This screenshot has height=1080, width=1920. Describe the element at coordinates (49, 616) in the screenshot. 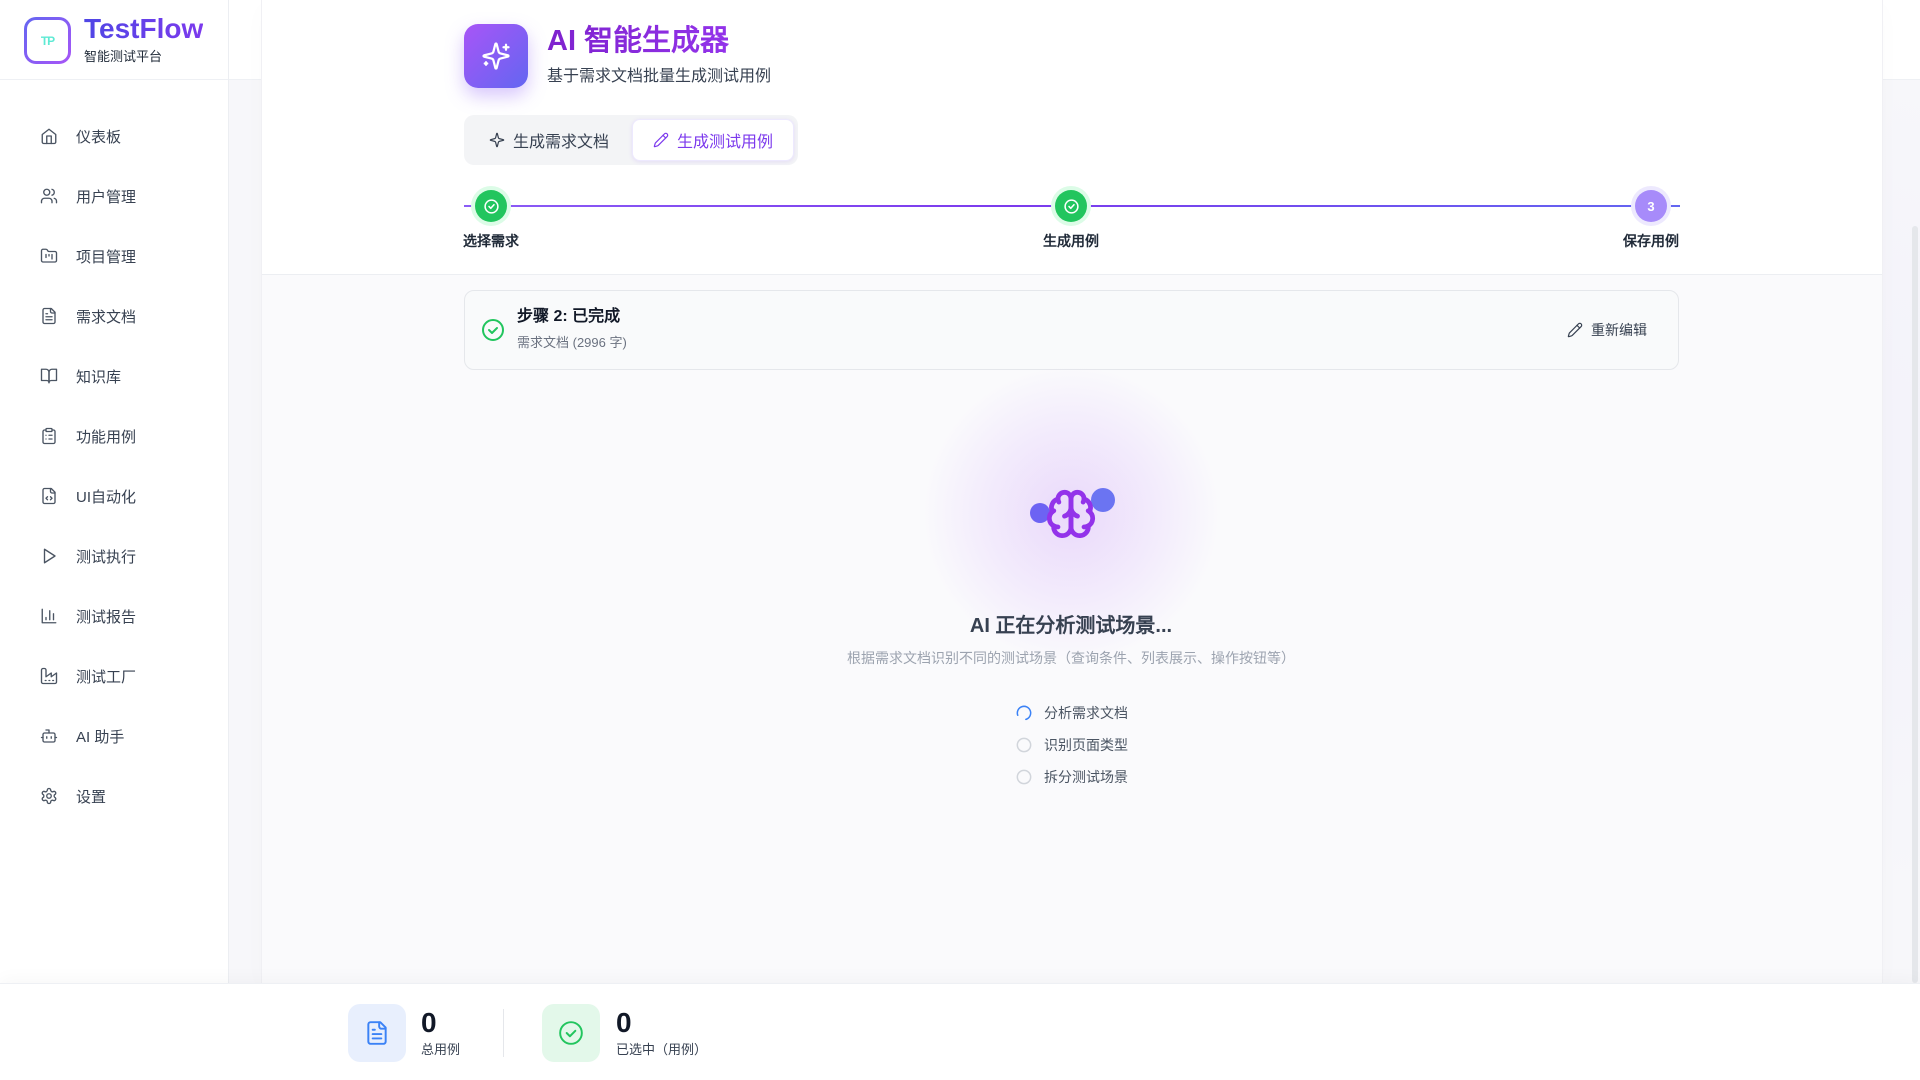

I see `bar-chart-icon` at that location.